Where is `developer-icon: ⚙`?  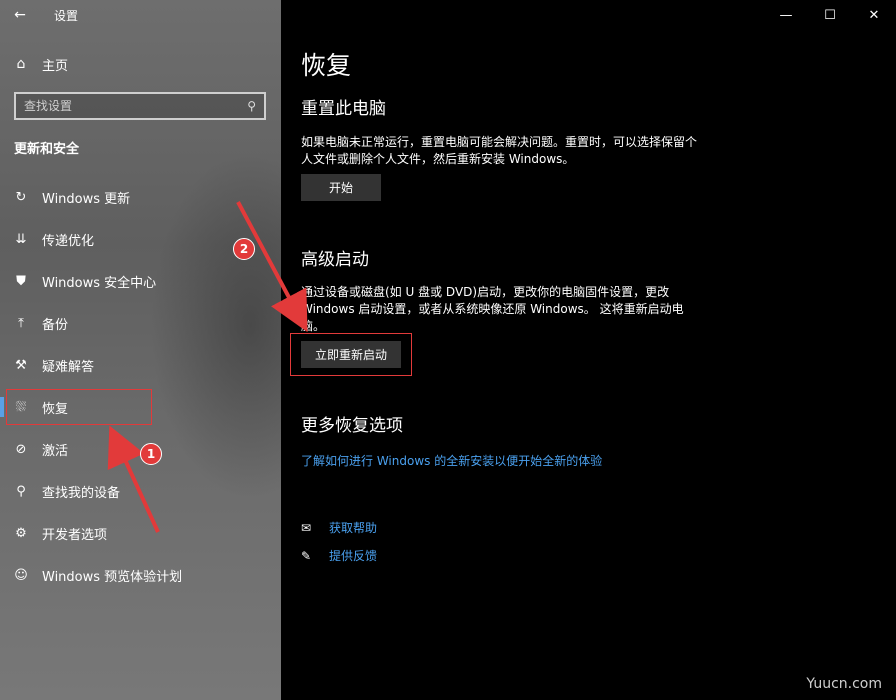 developer-icon: ⚙ is located at coordinates (21, 533).